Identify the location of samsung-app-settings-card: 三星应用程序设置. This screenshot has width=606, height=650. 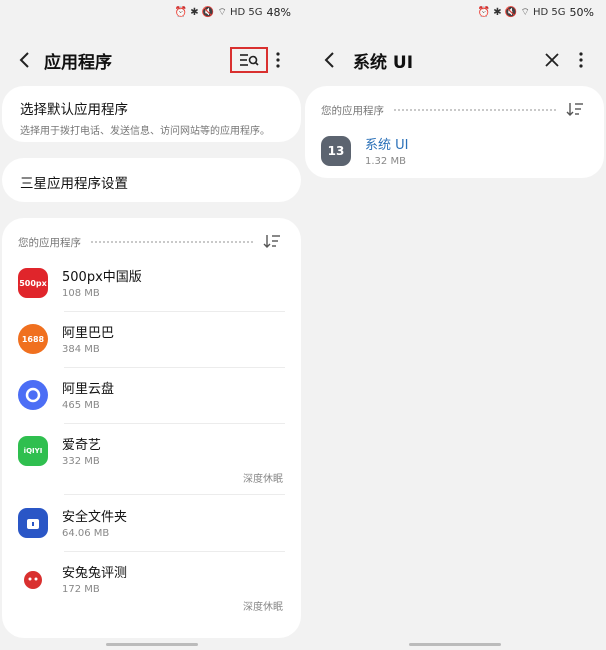
(151, 180).